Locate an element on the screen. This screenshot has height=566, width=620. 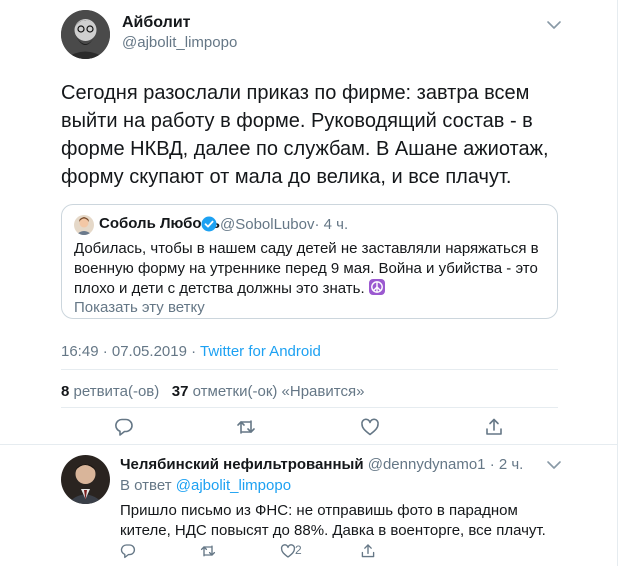
tweet-source-link: Twitter for Android is located at coordinates (260, 351).